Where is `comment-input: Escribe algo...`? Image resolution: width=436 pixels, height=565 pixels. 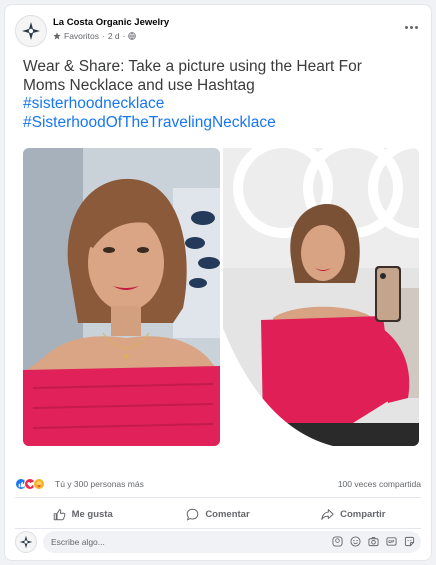 comment-input: Escribe algo... is located at coordinates (232, 542).